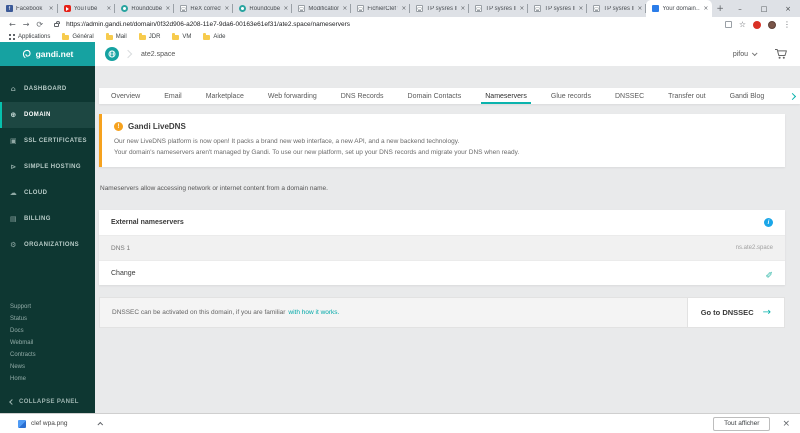 Image resolution: width=800 pixels, height=433 pixels. Describe the element at coordinates (786, 424) in the screenshot. I see `close-download-bar-icon: ×` at that location.